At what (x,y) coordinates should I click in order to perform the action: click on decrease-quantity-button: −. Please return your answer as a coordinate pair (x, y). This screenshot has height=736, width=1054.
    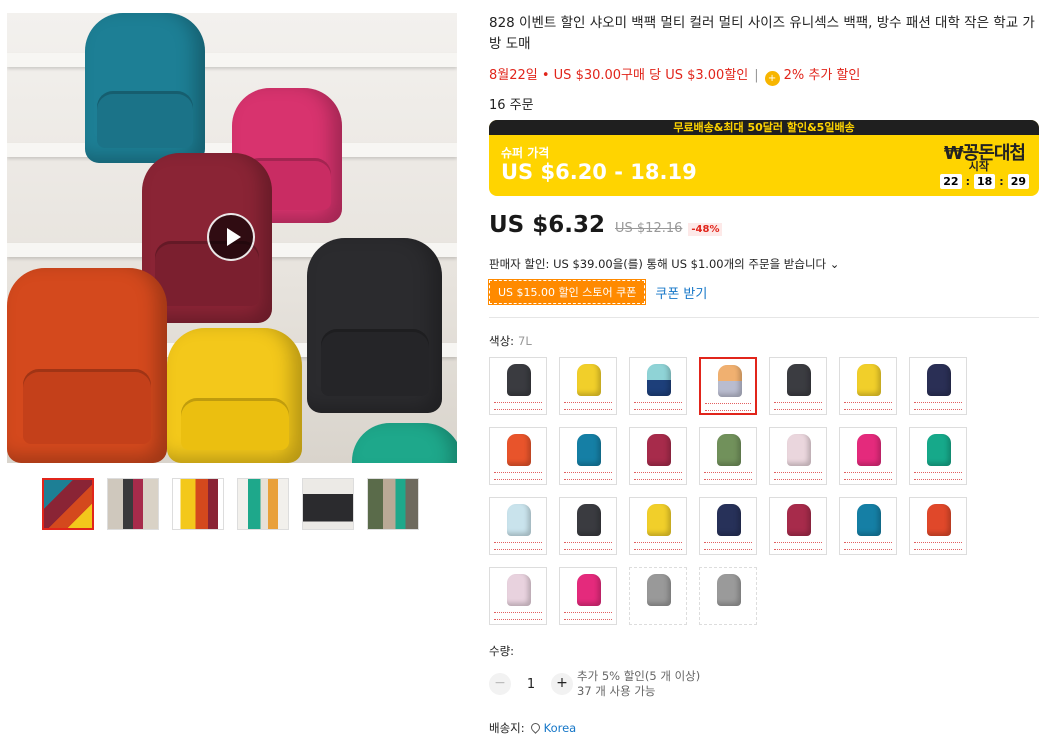
    Looking at the image, I should click on (500, 684).